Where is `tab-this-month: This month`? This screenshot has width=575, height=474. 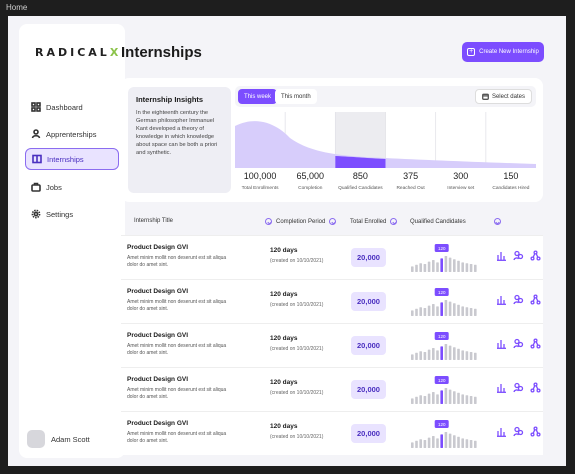
tab-this-month: This month is located at coordinates (296, 96).